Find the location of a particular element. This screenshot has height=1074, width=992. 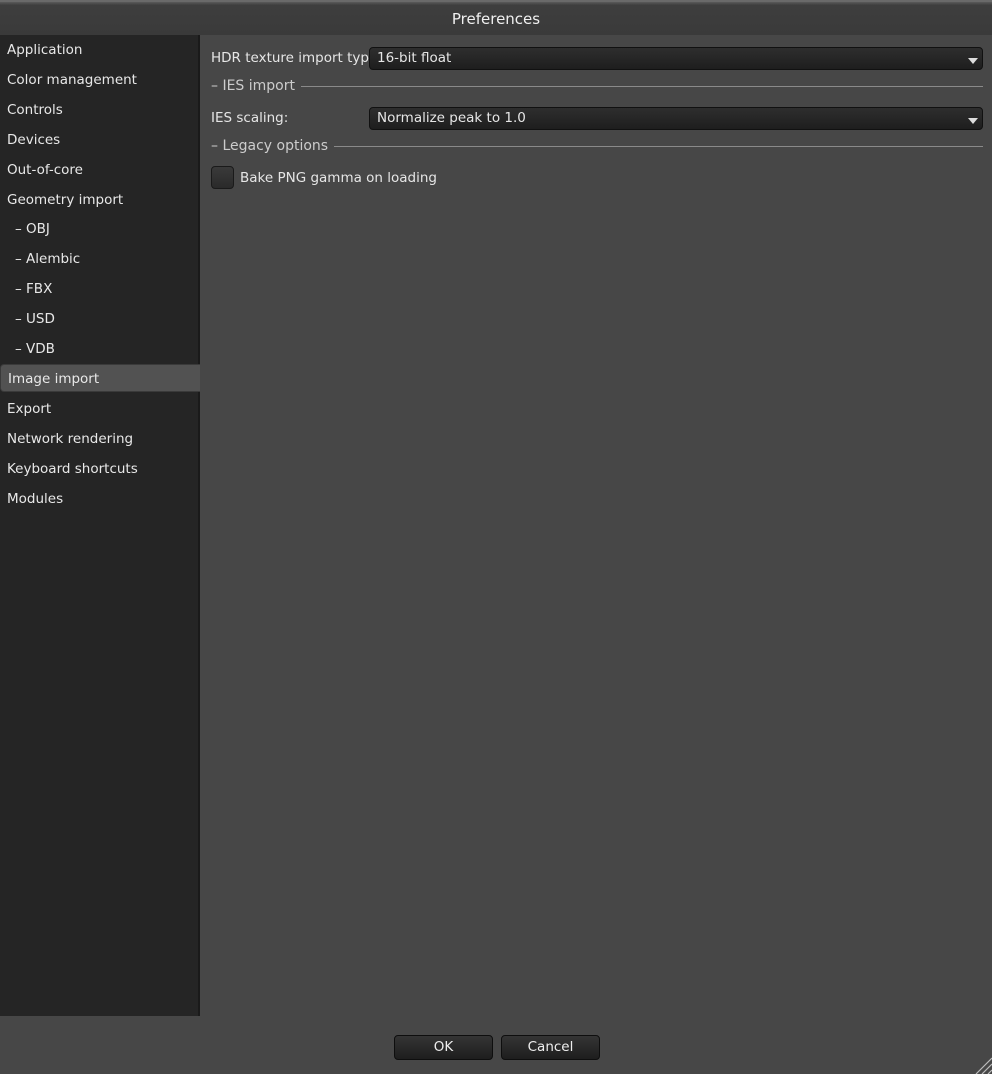

title-bar: Preferences is located at coordinates (496, 17).